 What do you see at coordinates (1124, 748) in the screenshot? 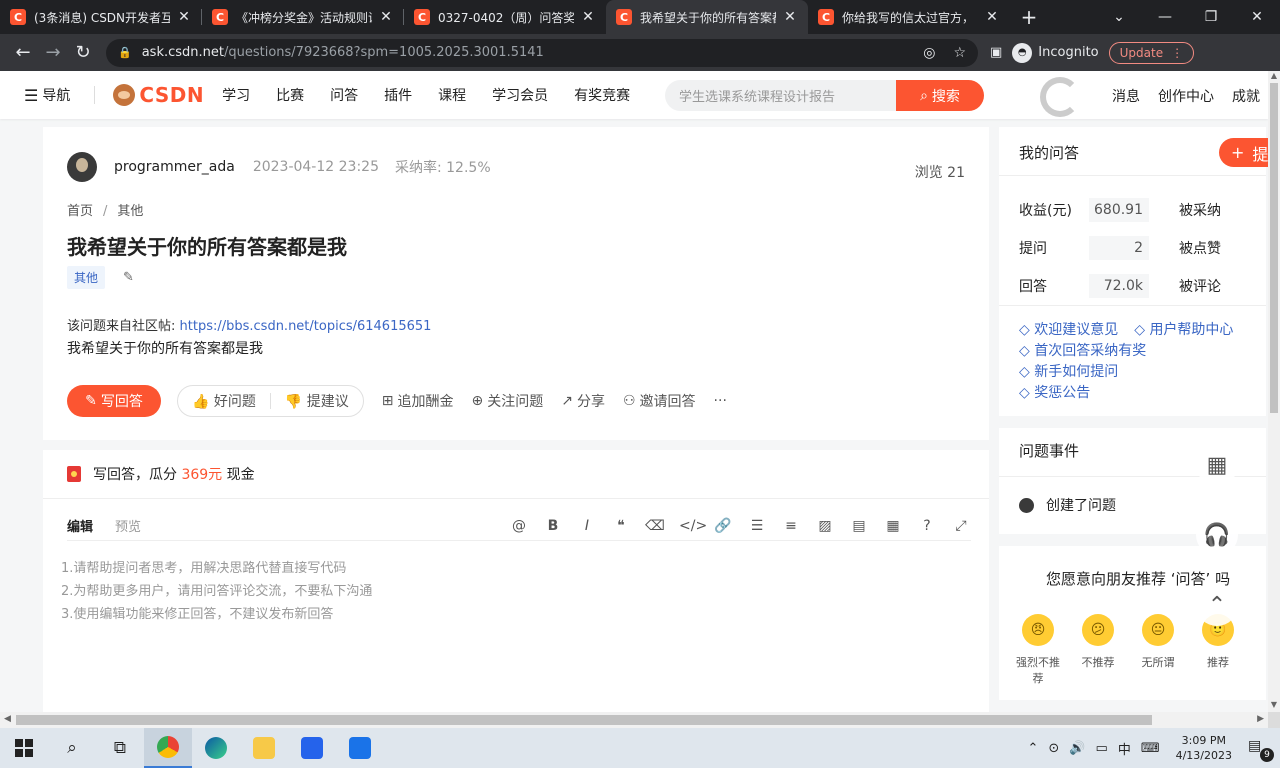
I see `ime-indicator: 中` at bounding box center [1124, 748].